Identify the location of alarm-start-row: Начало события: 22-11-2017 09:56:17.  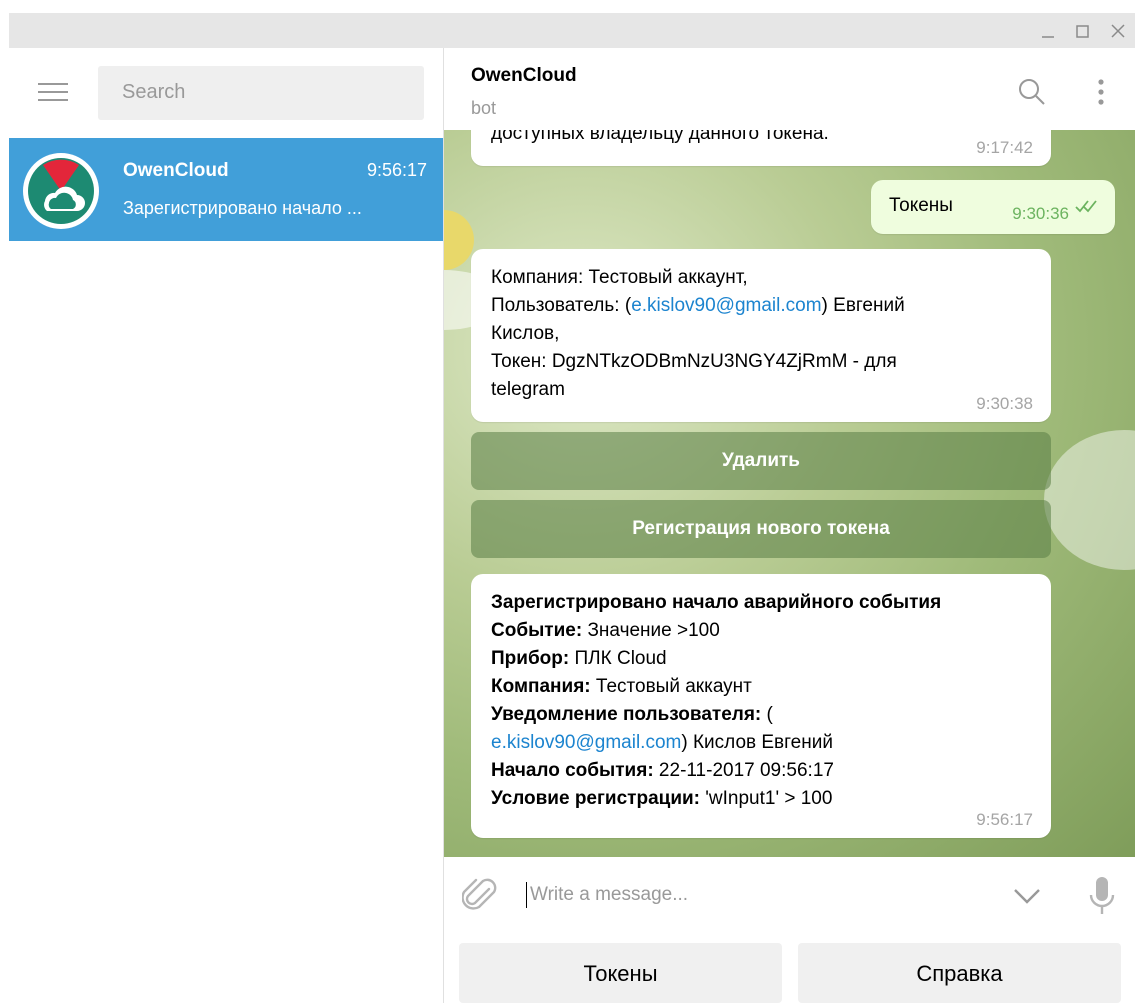
(761, 771).